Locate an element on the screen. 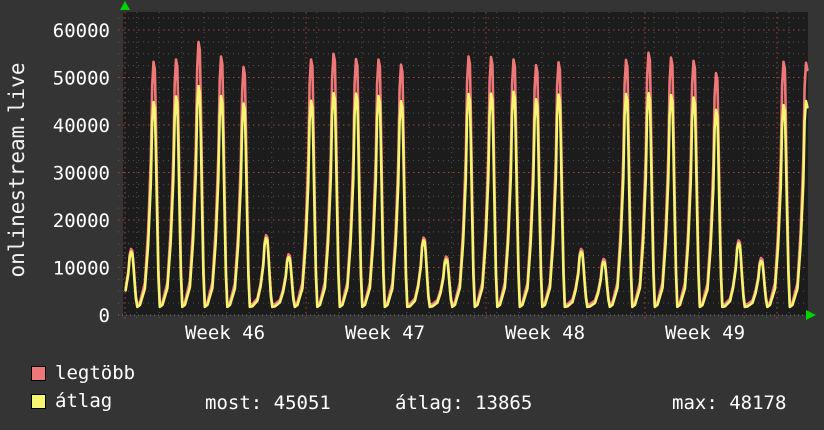 The image size is (824, 430). stat-most: most: 45051 is located at coordinates (268, 403).